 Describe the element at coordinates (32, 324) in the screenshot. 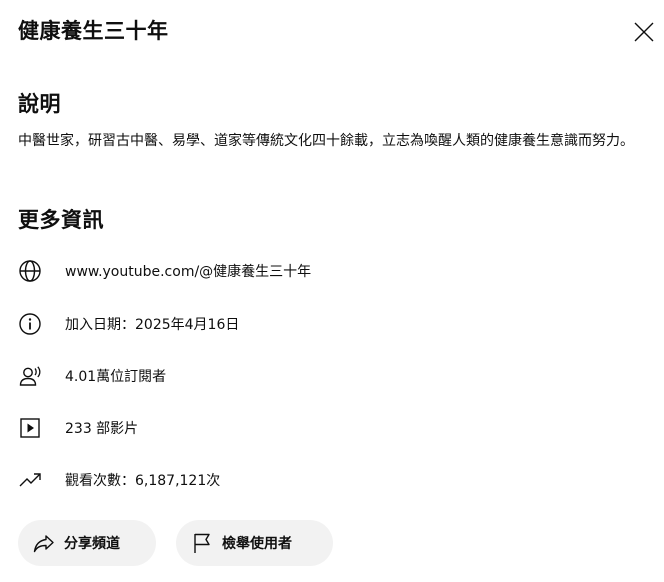

I see `info-icon` at that location.